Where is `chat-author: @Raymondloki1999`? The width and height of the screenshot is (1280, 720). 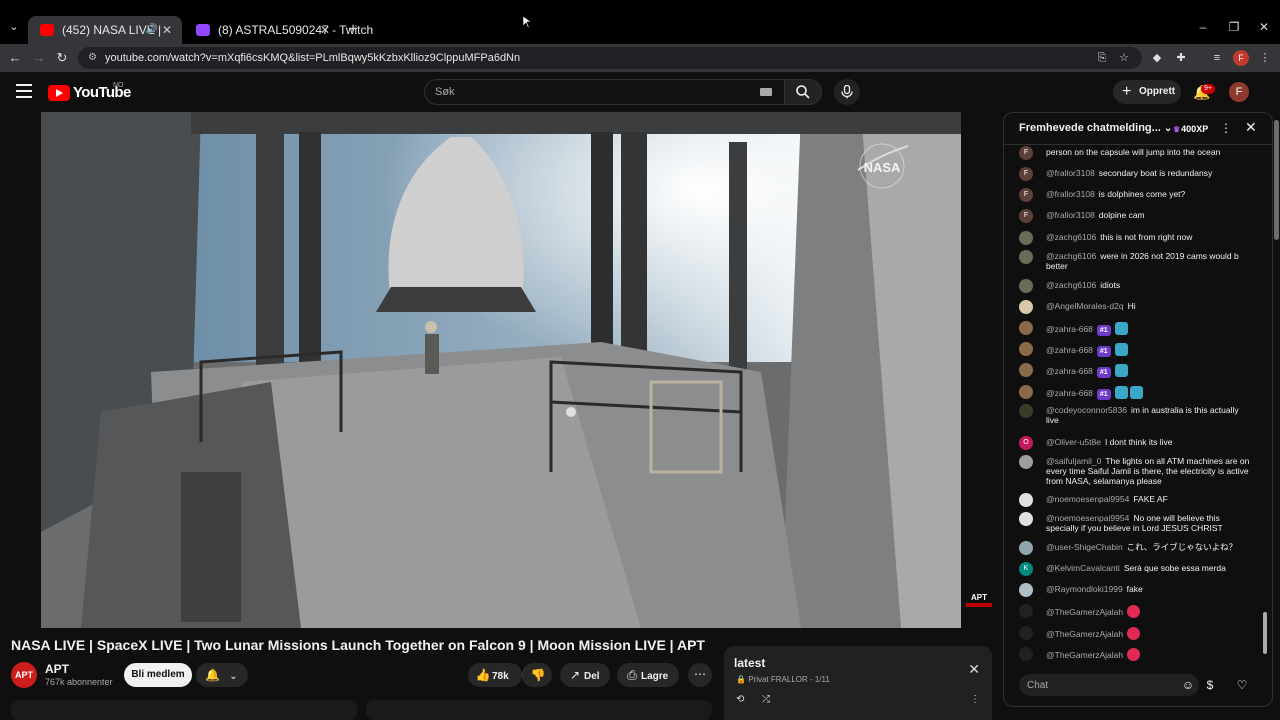 chat-author: @Raymondloki1999 is located at coordinates (1084, 589).